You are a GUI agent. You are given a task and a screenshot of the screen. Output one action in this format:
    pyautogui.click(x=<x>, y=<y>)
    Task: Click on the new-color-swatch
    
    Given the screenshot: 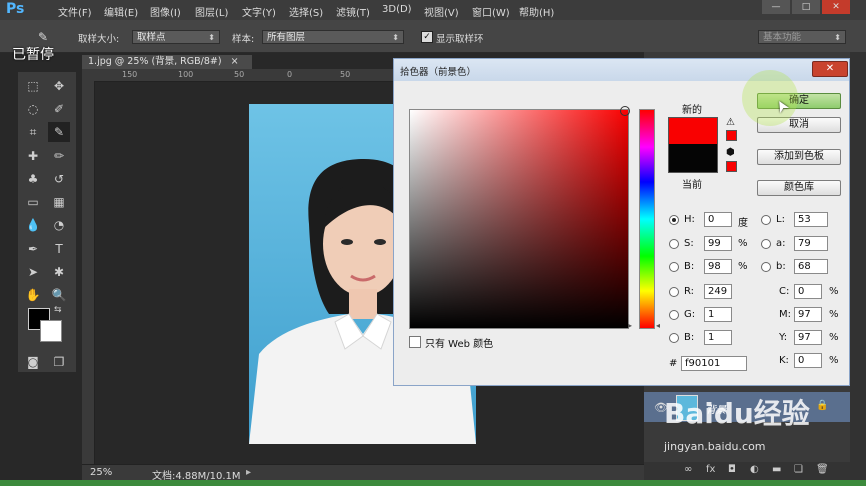 What is the action you would take?
    pyautogui.click(x=693, y=131)
    